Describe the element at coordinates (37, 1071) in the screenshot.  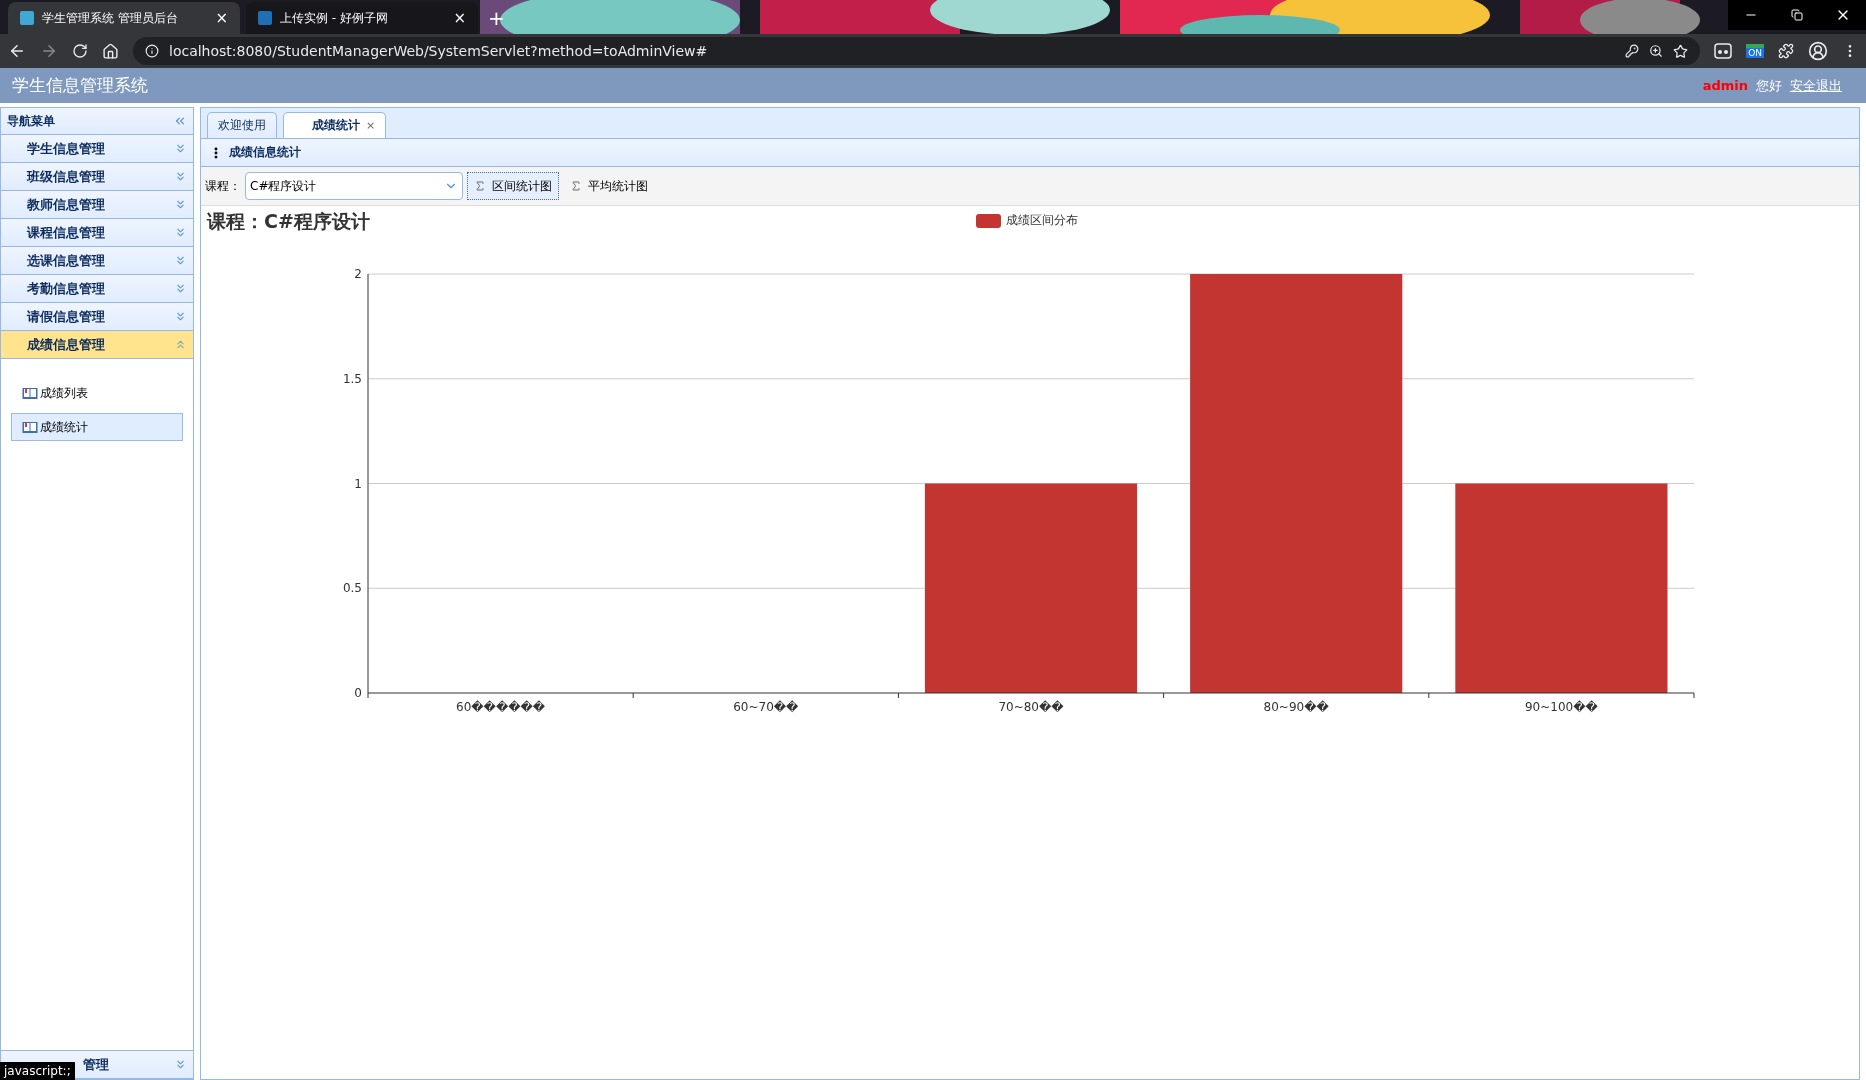
I see `status-tooltip: javascript:;` at that location.